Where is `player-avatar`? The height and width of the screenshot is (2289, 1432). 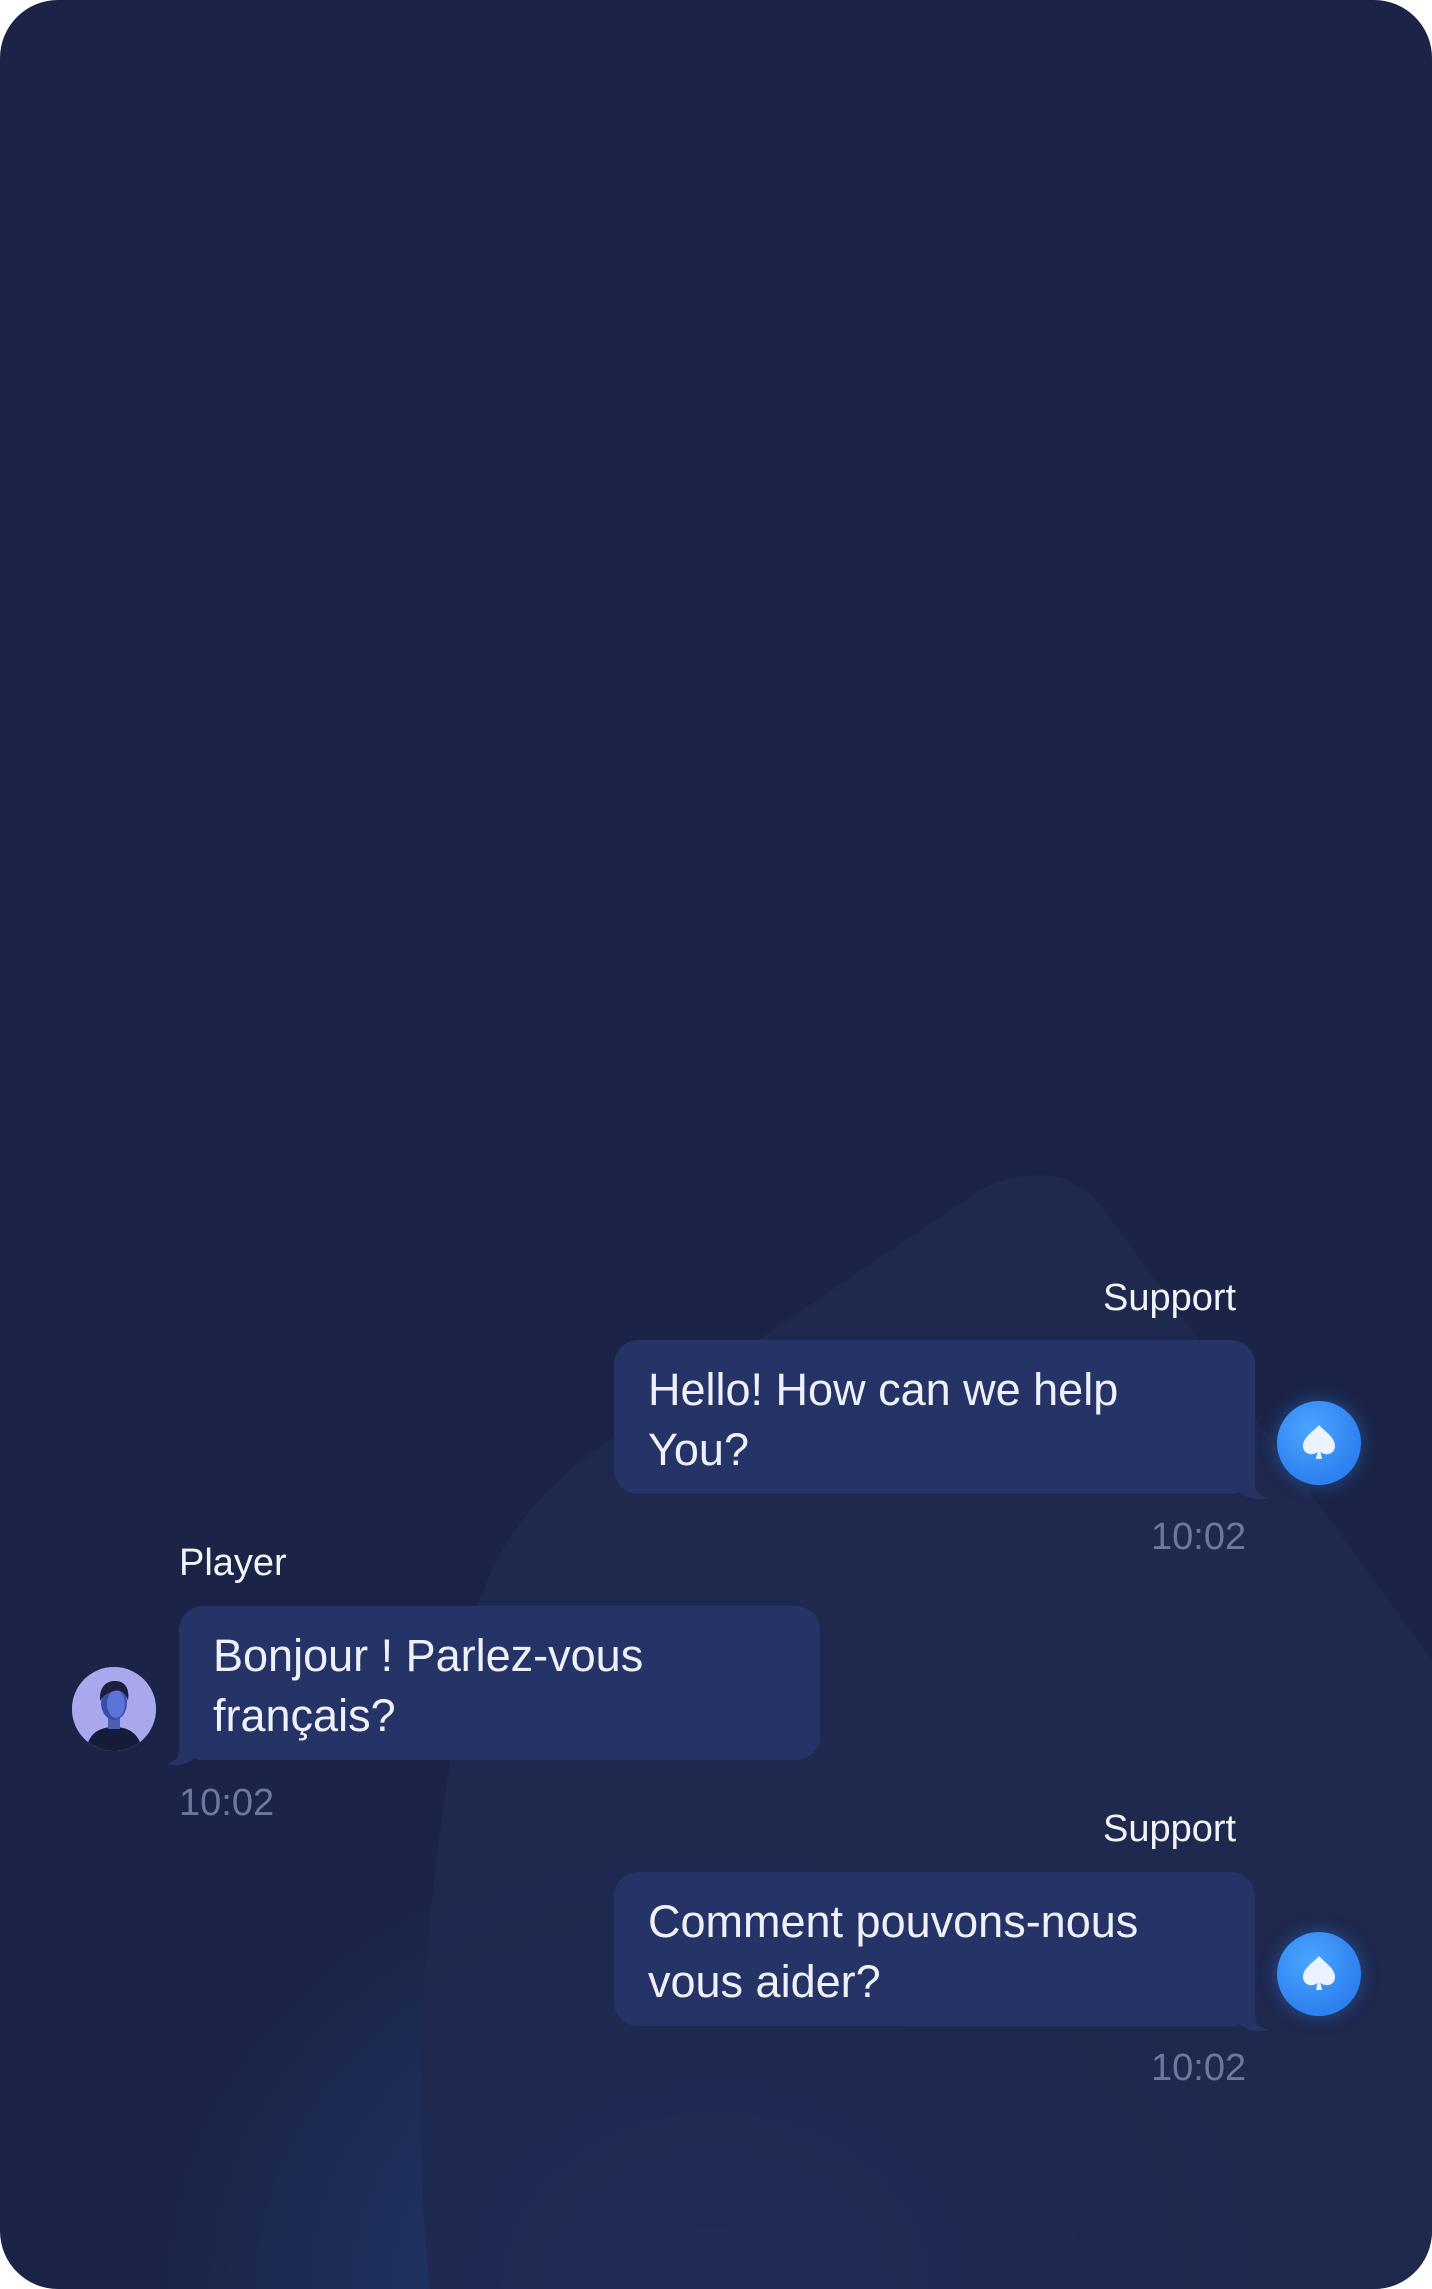 player-avatar is located at coordinates (114, 1709).